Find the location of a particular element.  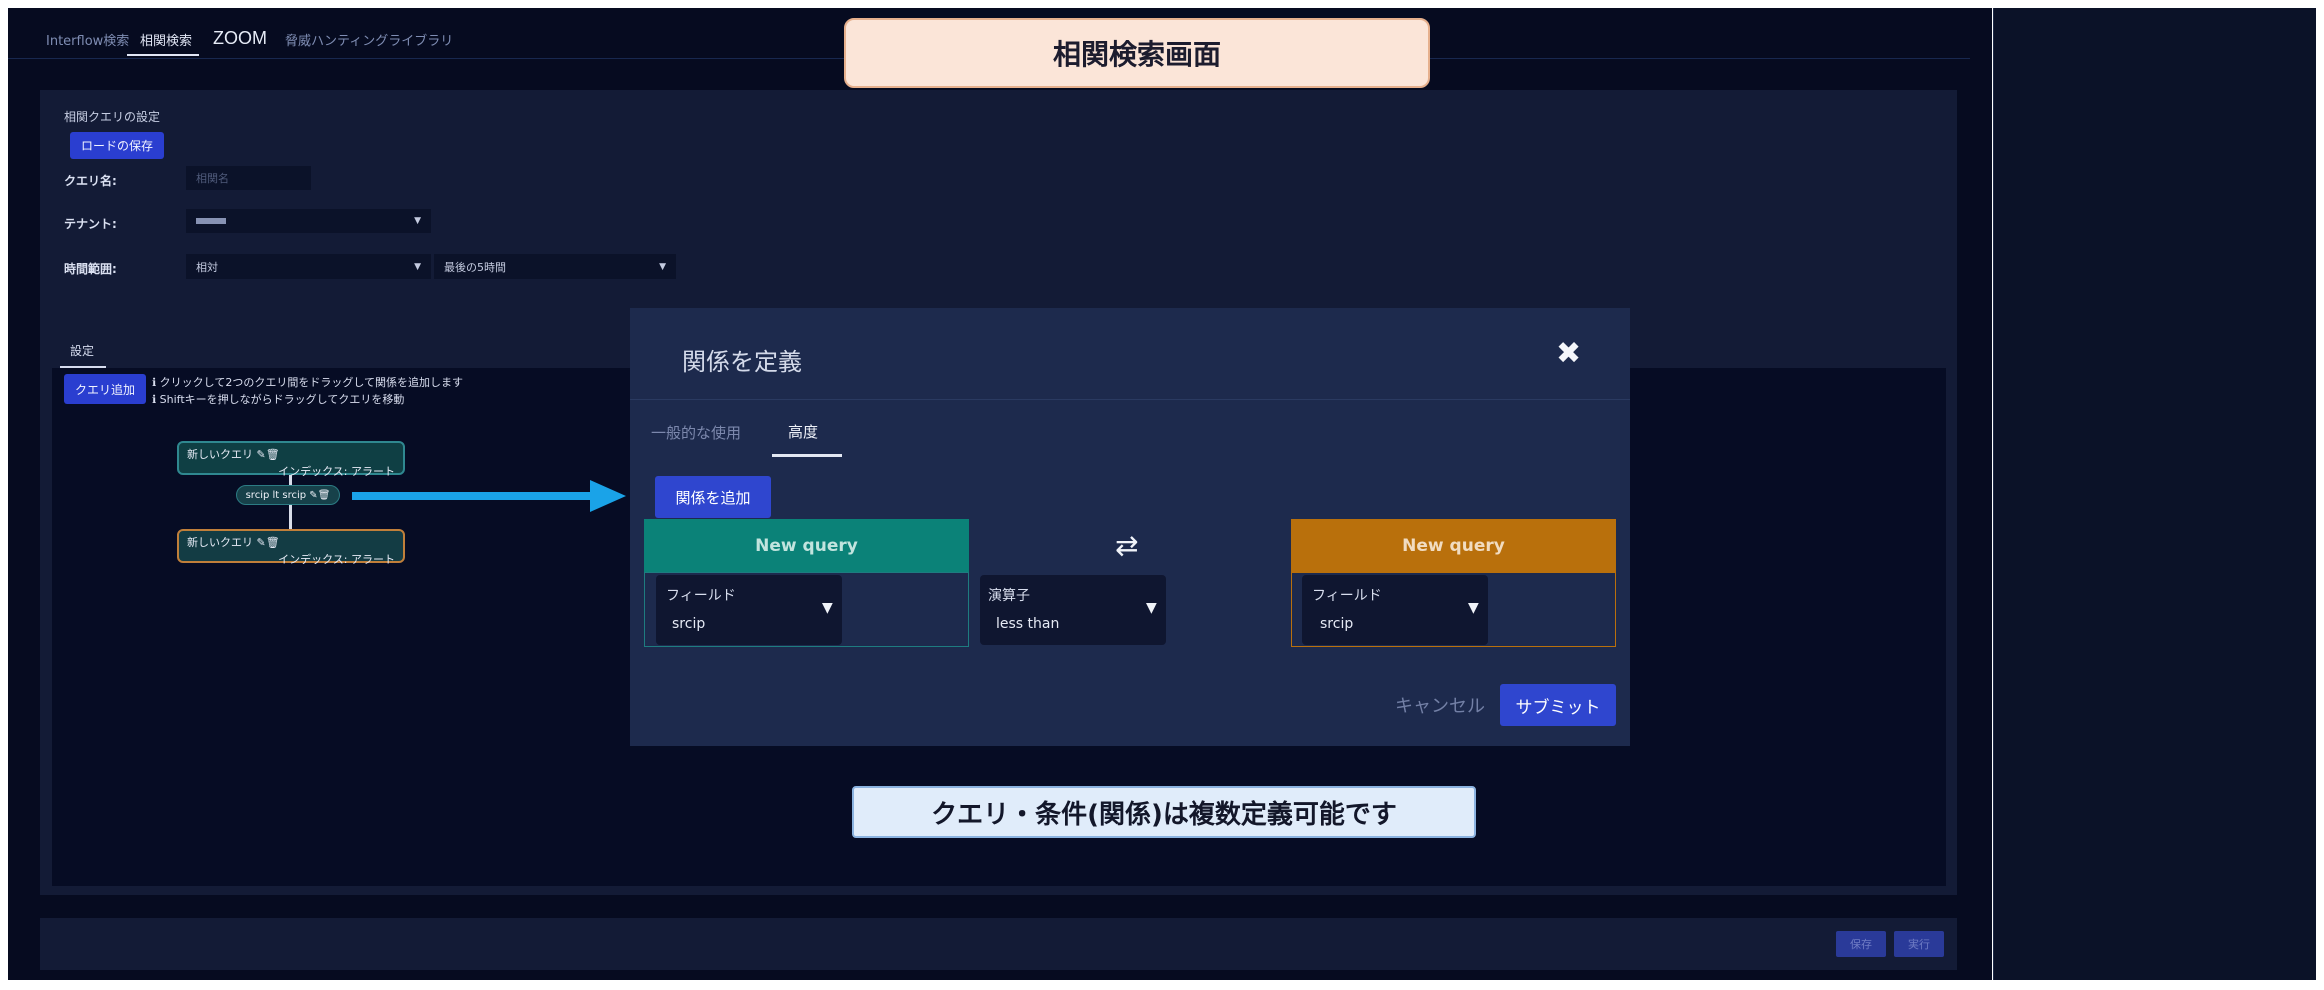

right-query-header: New query is located at coordinates (1453, 546).